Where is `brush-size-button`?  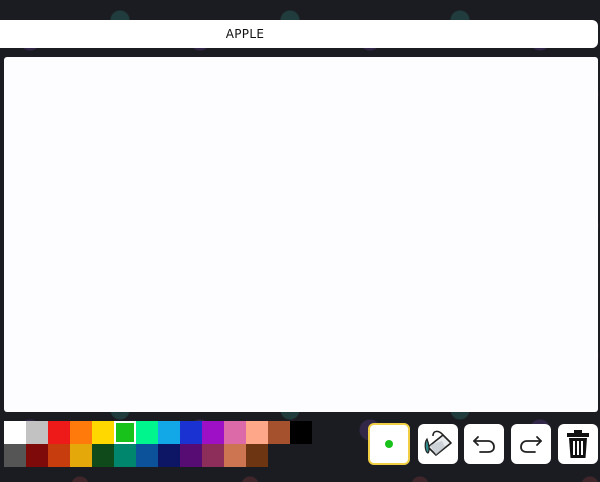
brush-size-button is located at coordinates (389, 444).